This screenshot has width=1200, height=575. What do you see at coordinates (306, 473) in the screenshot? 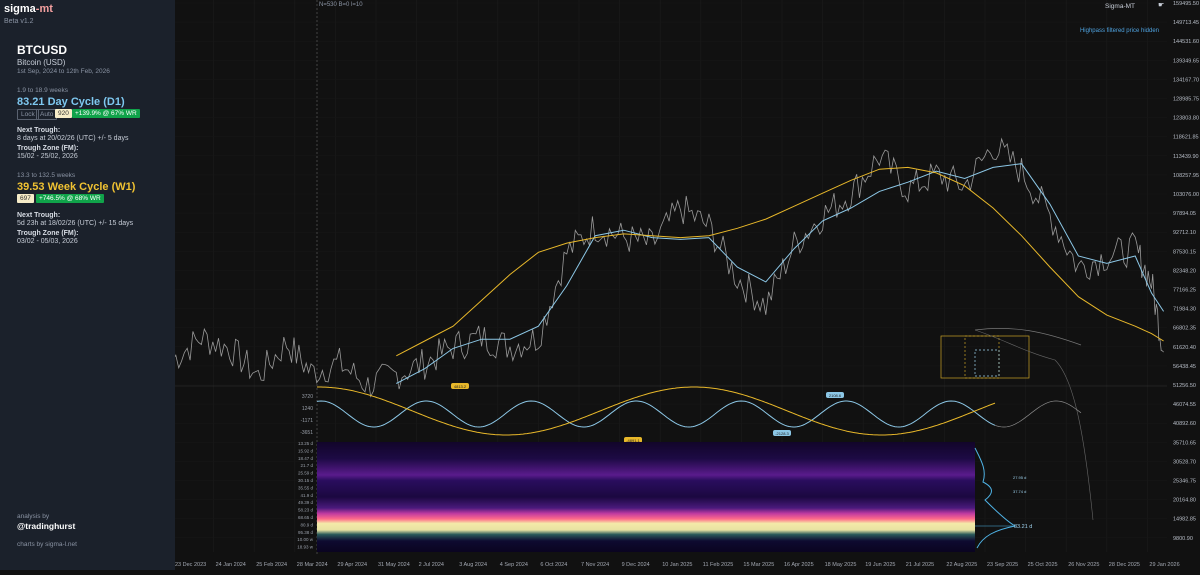
I see `spectrum-y-tick: 25.59 d` at bounding box center [306, 473].